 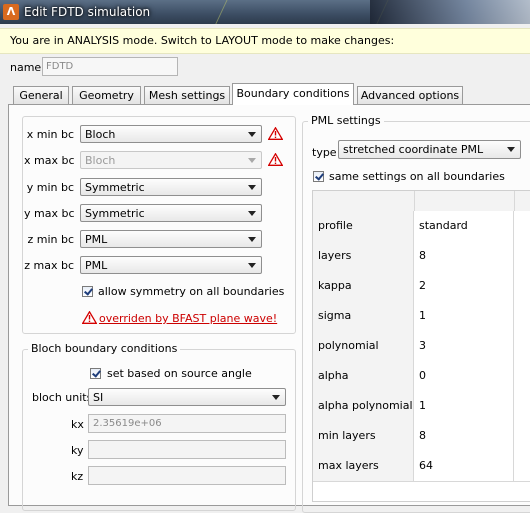 I want to click on z-min-bc-select: PML, so click(x=171, y=239).